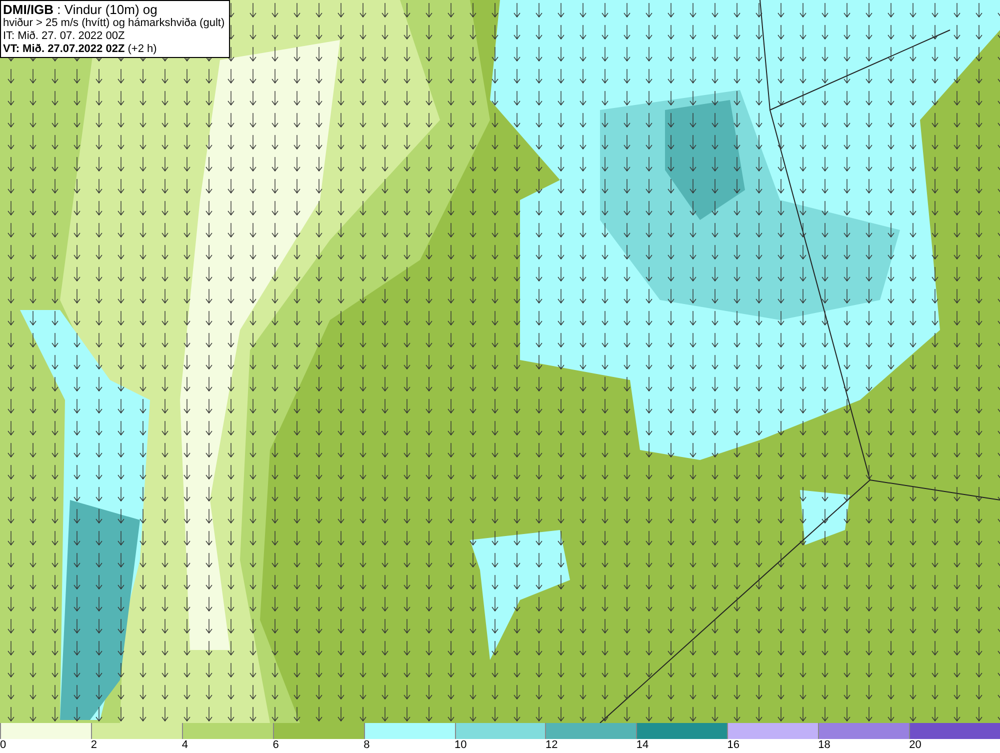 The height and width of the screenshot is (753, 1000). Describe the element at coordinates (275, 745) in the screenshot. I see `legend-label: 6` at that location.